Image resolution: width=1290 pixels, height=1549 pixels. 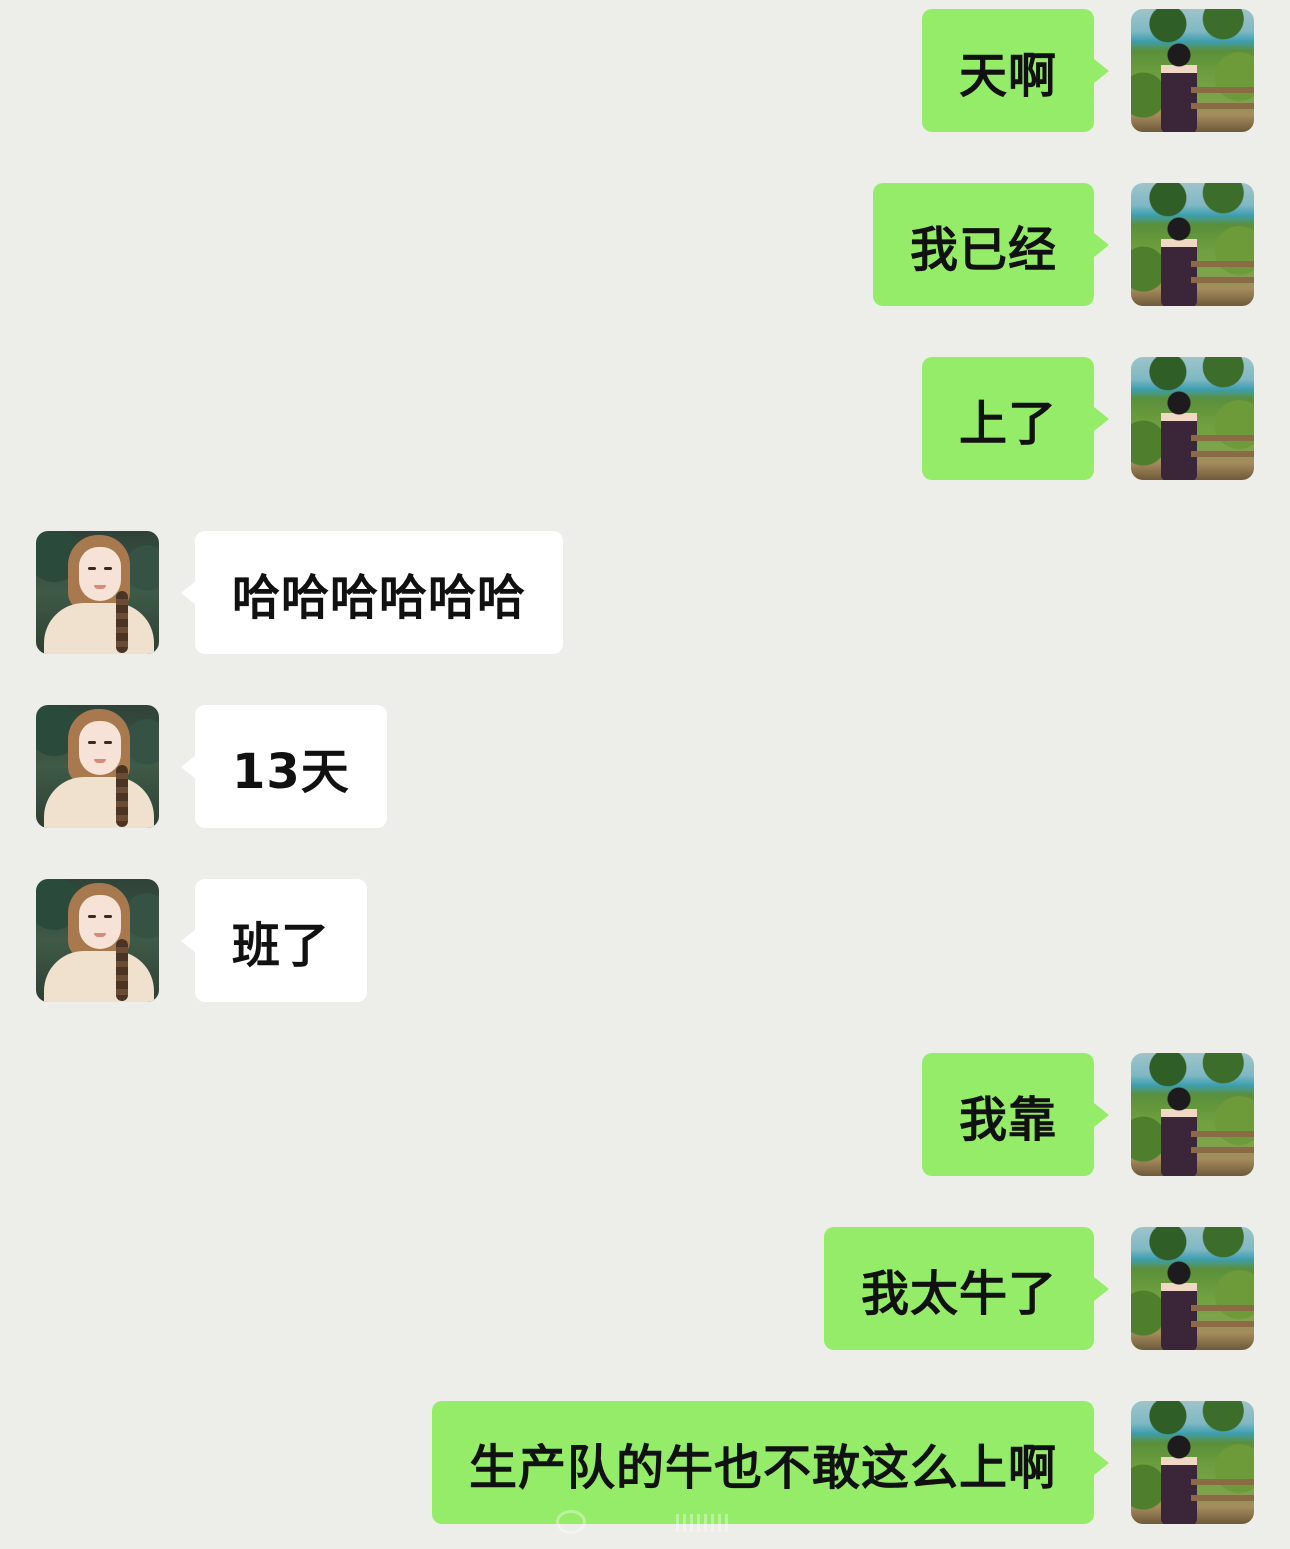 What do you see at coordinates (645, 941) in the screenshot?
I see `message-row-received: 班了` at bounding box center [645, 941].